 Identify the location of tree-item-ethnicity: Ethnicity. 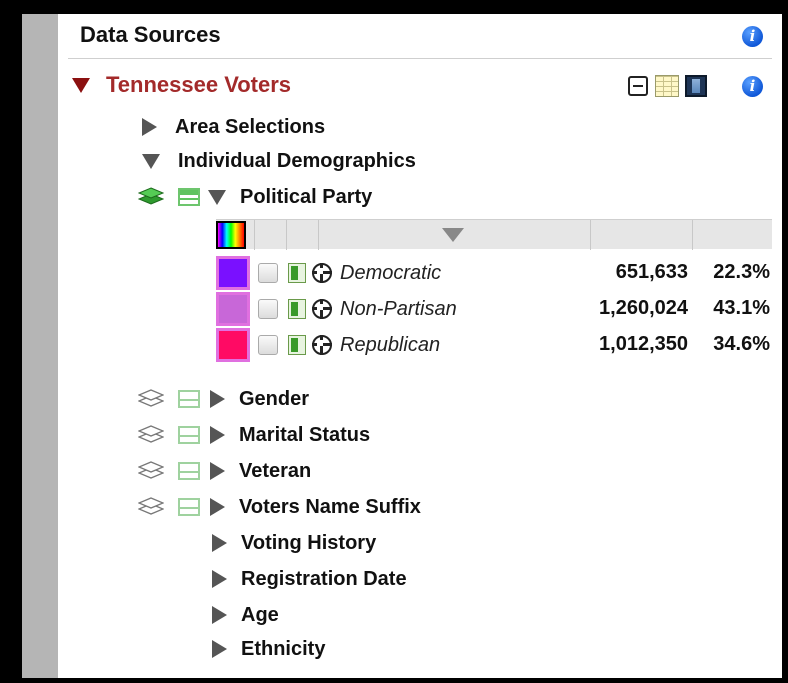
(268, 649).